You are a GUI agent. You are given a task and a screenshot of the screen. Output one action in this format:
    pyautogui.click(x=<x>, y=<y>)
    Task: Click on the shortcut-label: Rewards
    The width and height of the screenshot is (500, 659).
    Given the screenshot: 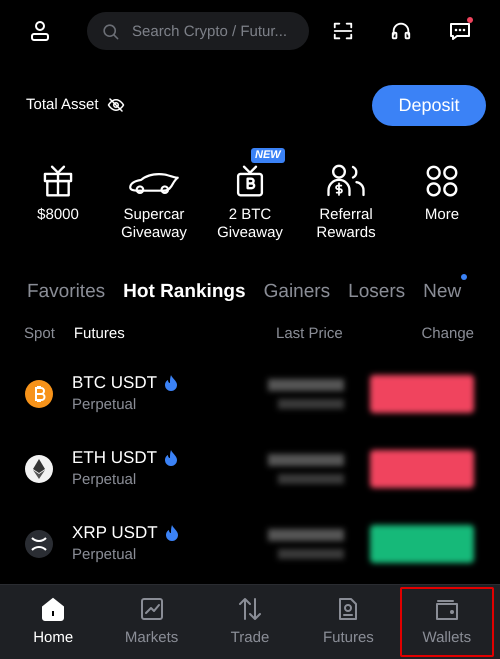 What is the action you would take?
    pyautogui.click(x=346, y=233)
    